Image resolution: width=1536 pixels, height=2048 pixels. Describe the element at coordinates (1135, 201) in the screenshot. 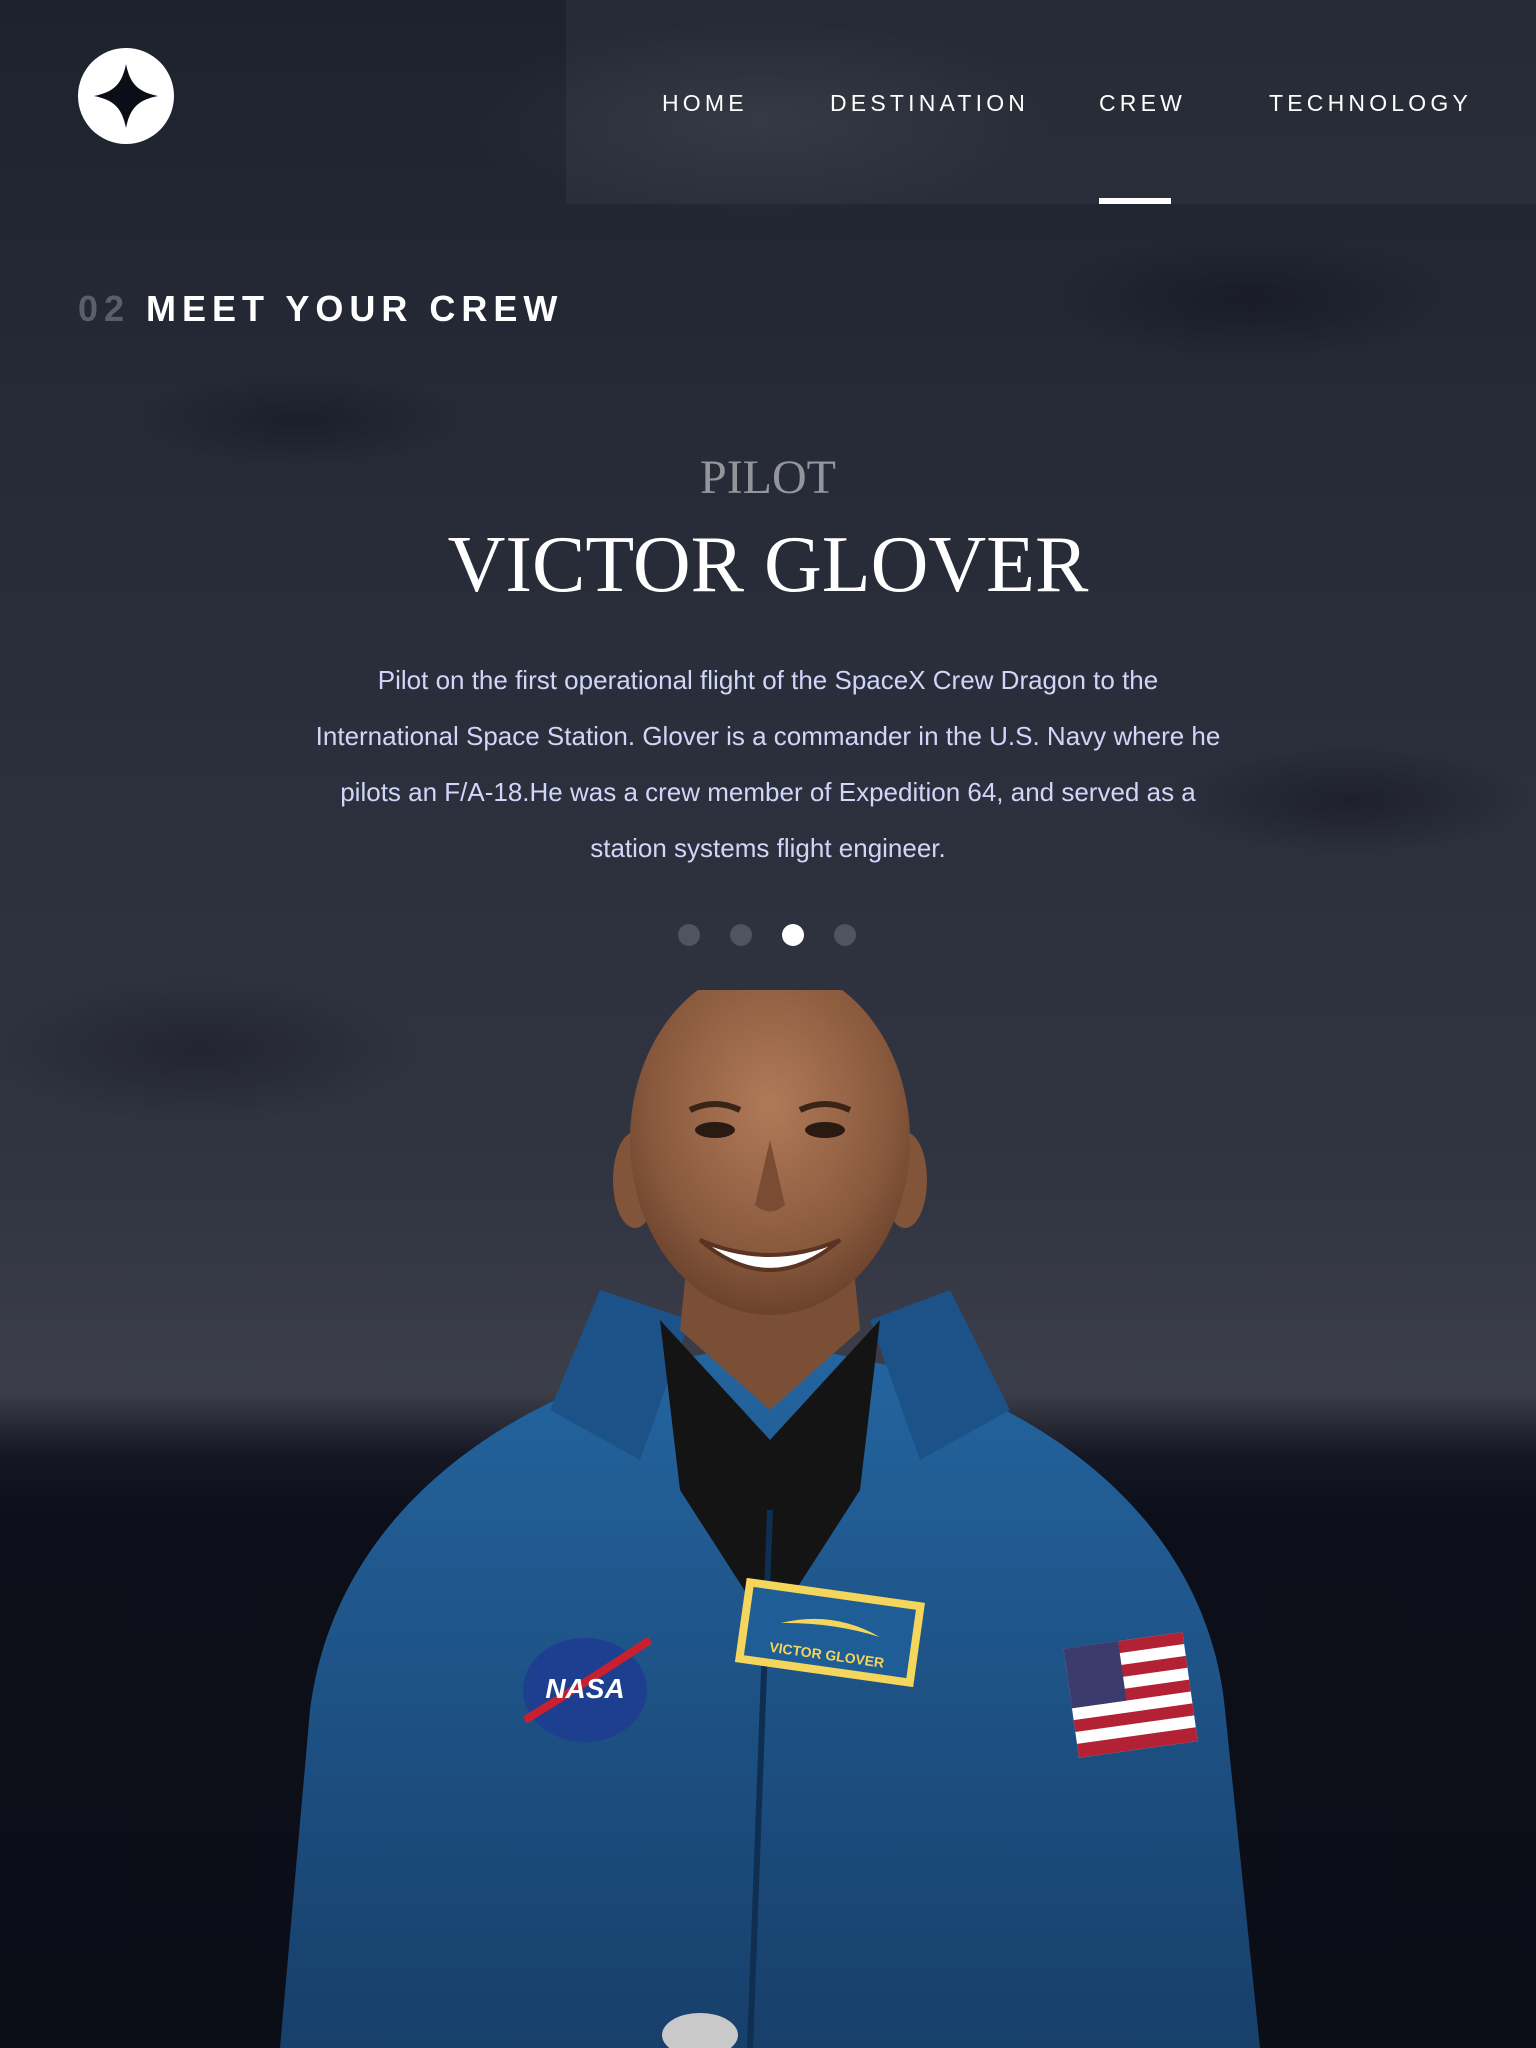

I see `nav-active-indicator` at that location.